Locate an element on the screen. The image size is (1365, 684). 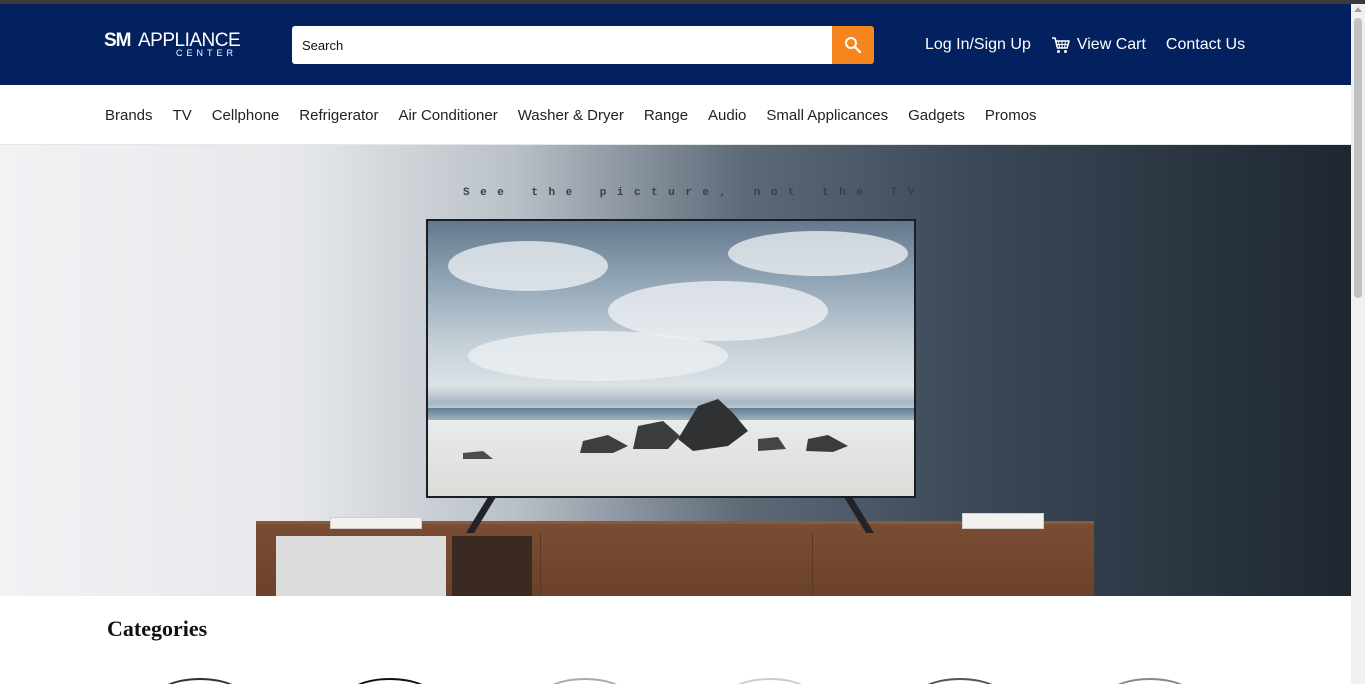
scroll-up-arrow is located at coordinates (1358, 9).